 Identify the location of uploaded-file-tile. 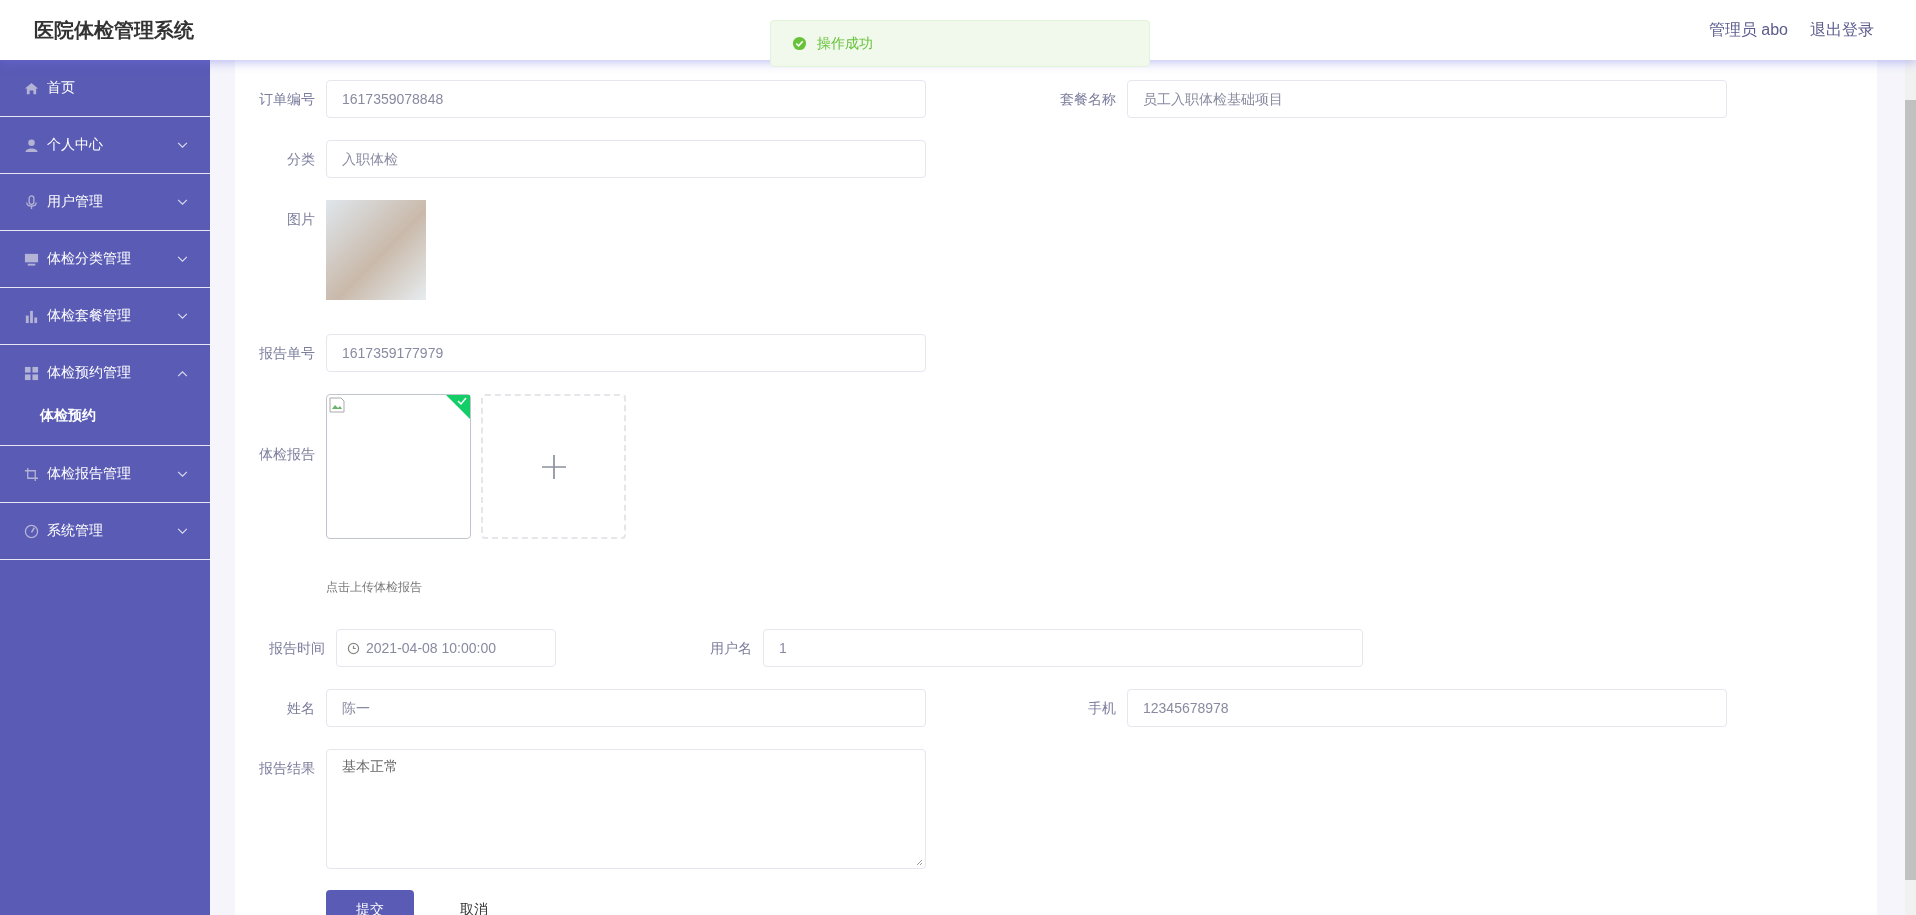
(398, 466).